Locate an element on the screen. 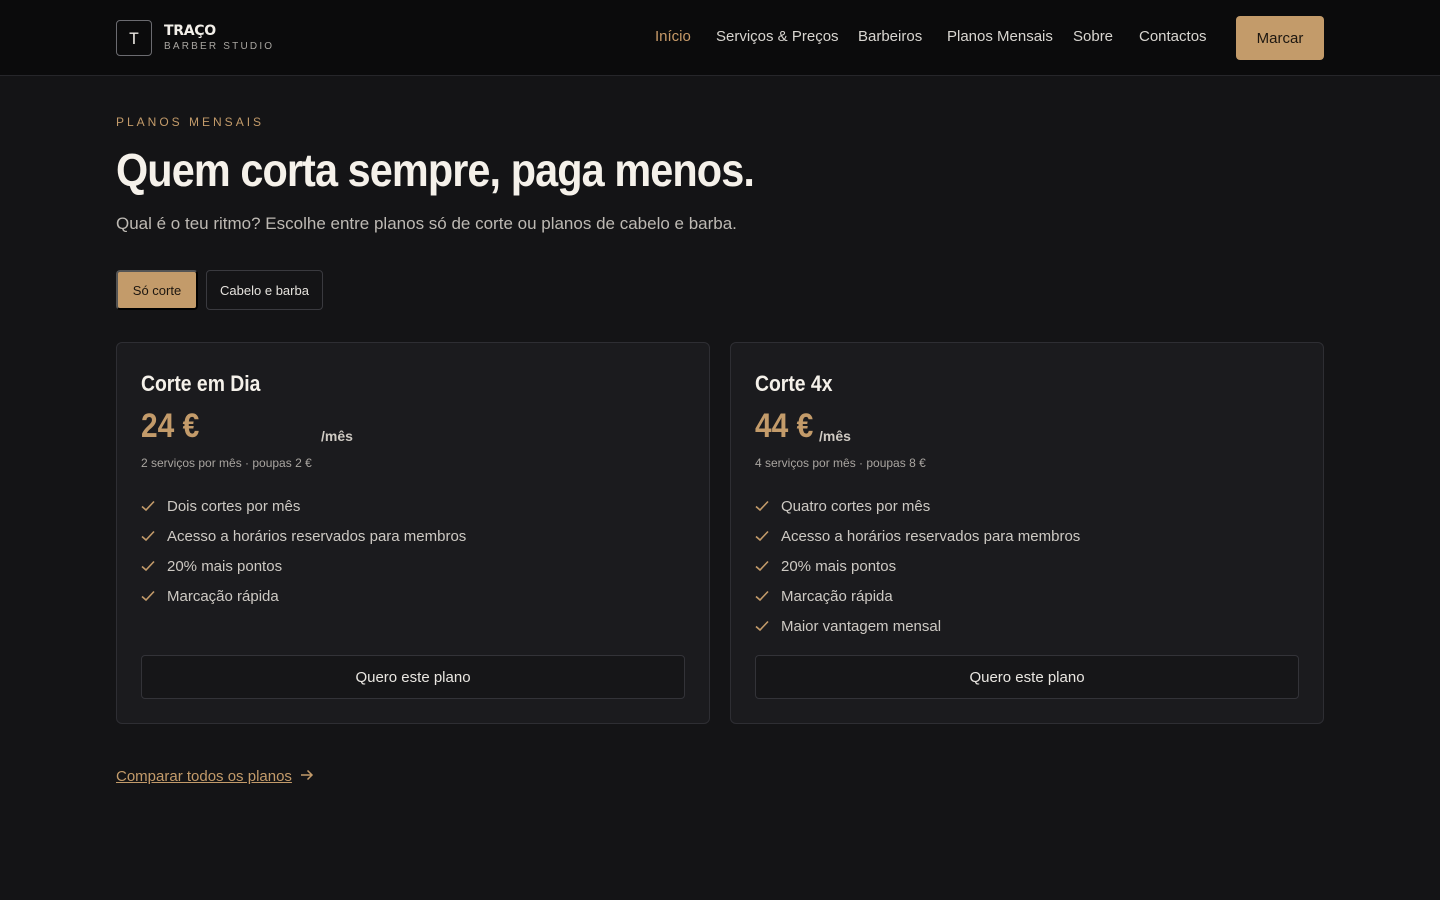 Image resolution: width=1440 pixels, height=900 pixels. plan-meta: 4 serviços por mês · poupas 8 € is located at coordinates (840, 463).